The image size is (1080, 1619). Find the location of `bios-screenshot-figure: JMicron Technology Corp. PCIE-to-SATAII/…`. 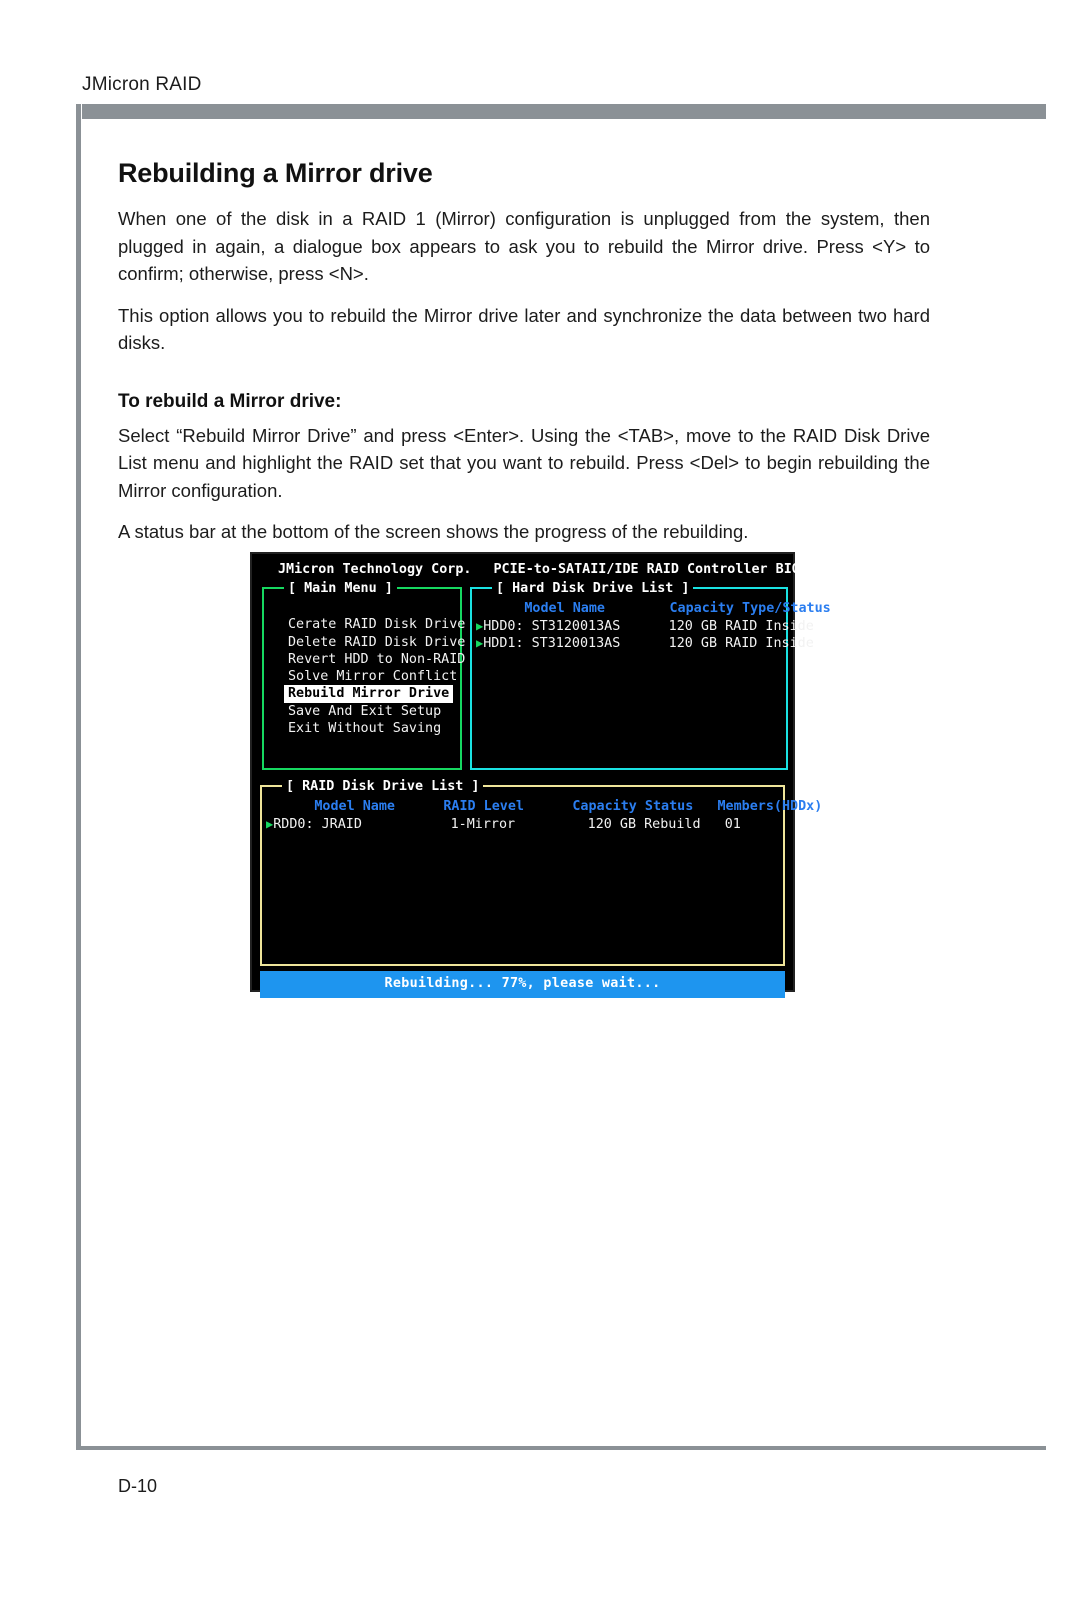

bios-screenshot-figure: JMicron Technology Corp. PCIE-to-SATAII/… is located at coordinates (540, 775).